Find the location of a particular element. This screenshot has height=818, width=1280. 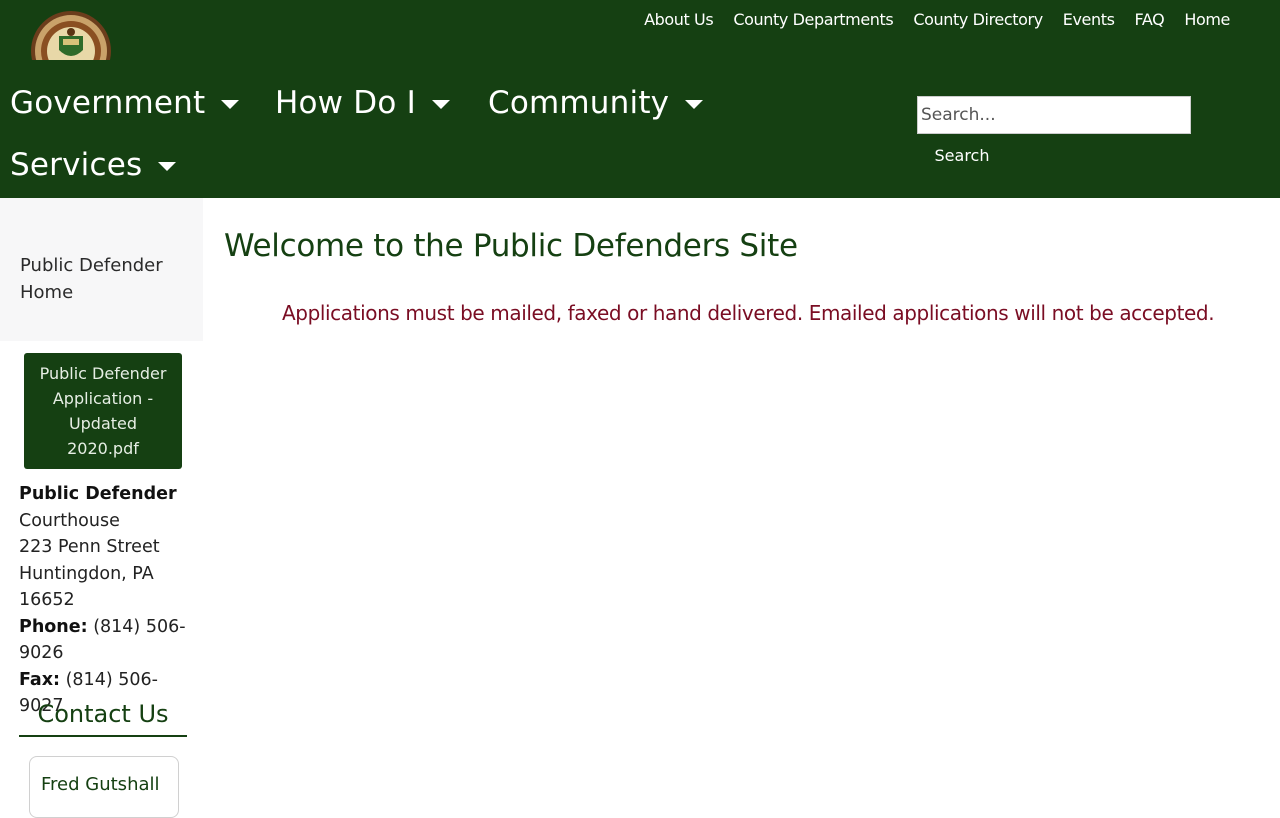

address-line: Courthouse is located at coordinates (69, 520).